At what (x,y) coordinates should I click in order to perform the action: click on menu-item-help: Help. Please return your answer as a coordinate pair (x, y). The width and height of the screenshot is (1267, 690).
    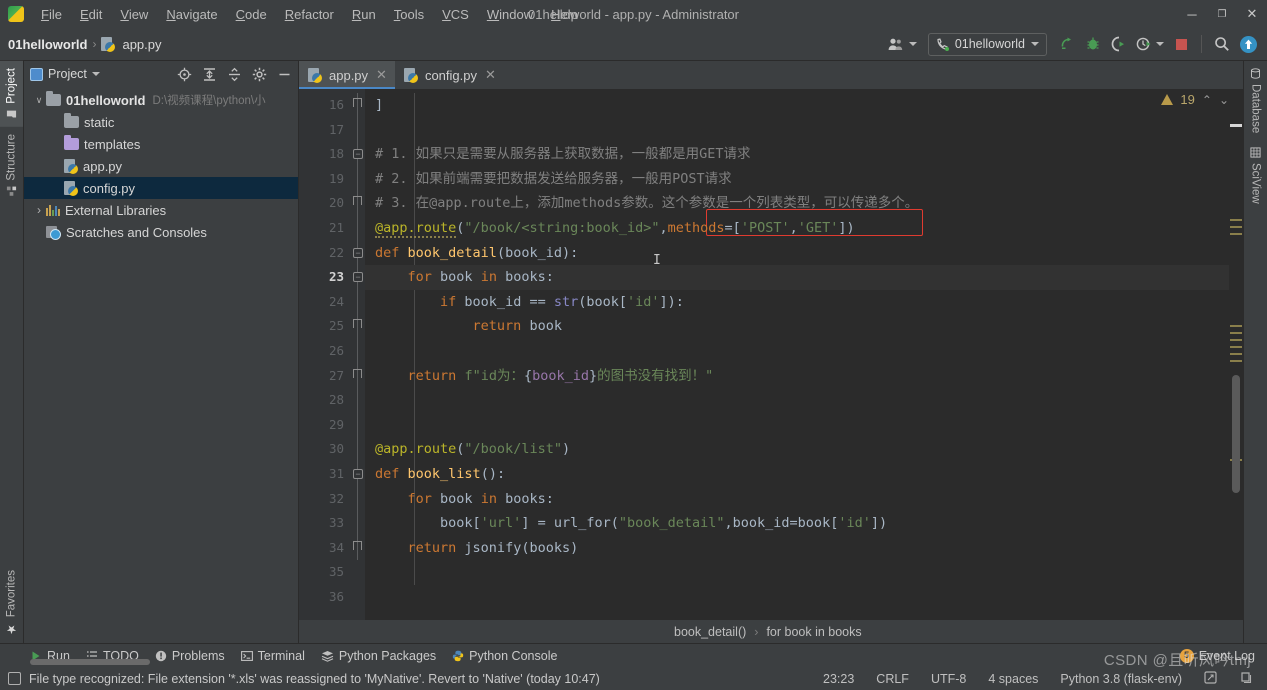
    Looking at the image, I should click on (564, 14).